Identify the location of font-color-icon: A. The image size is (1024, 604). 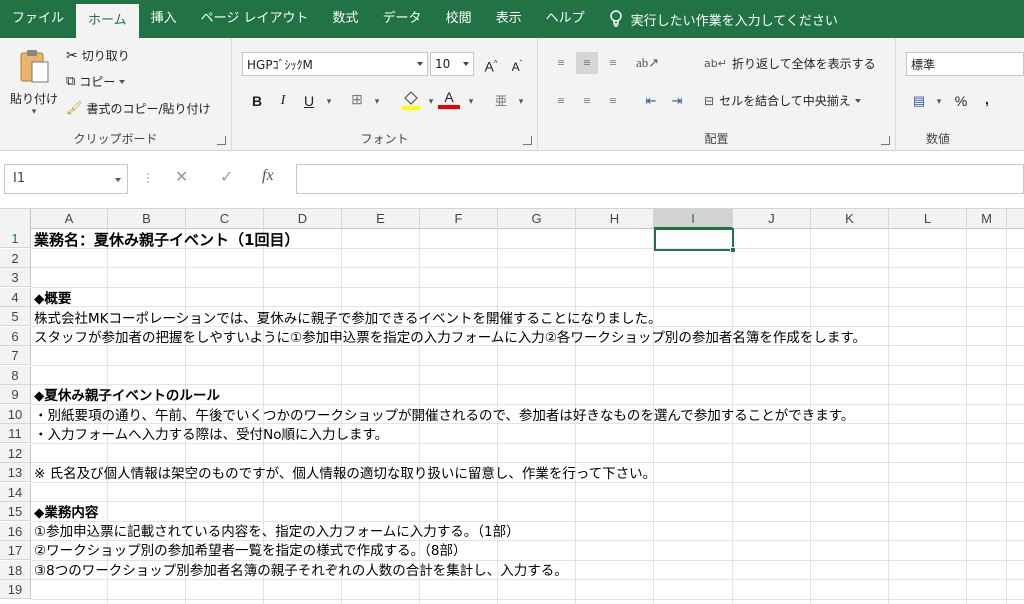
(449, 97).